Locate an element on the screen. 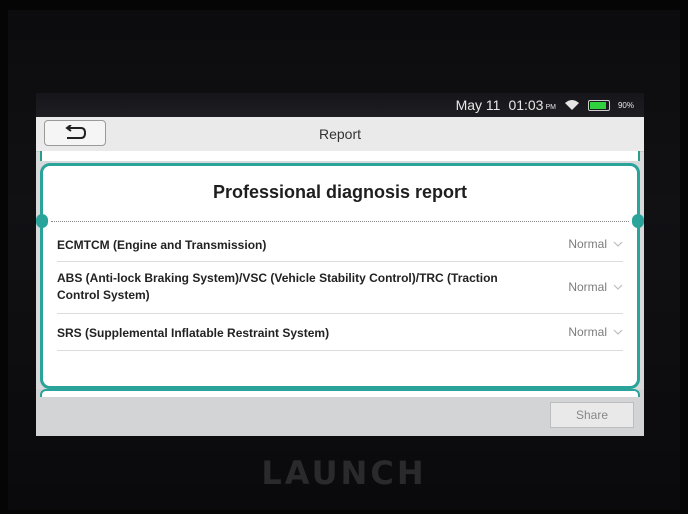  battery-level is located at coordinates (598, 105).